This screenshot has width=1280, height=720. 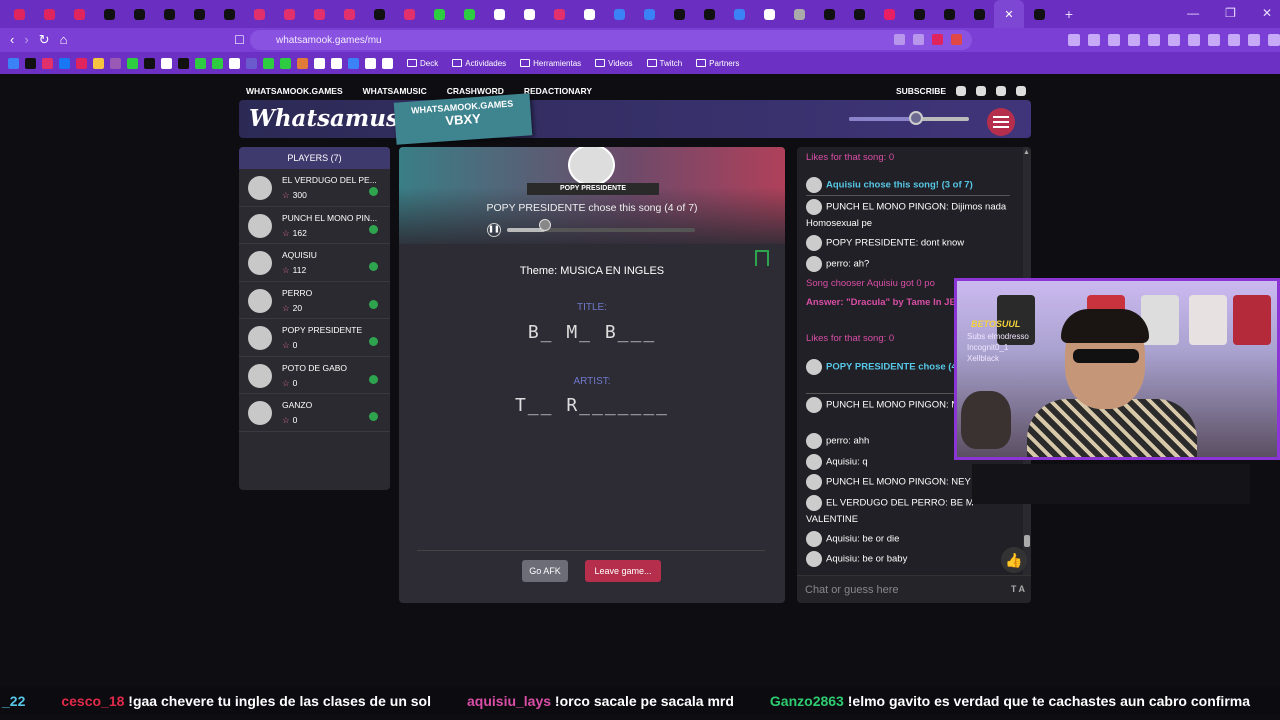 What do you see at coordinates (314, 338) in the screenshot?
I see `player-row: POPY PRESIDENTE ☆ 0` at bounding box center [314, 338].